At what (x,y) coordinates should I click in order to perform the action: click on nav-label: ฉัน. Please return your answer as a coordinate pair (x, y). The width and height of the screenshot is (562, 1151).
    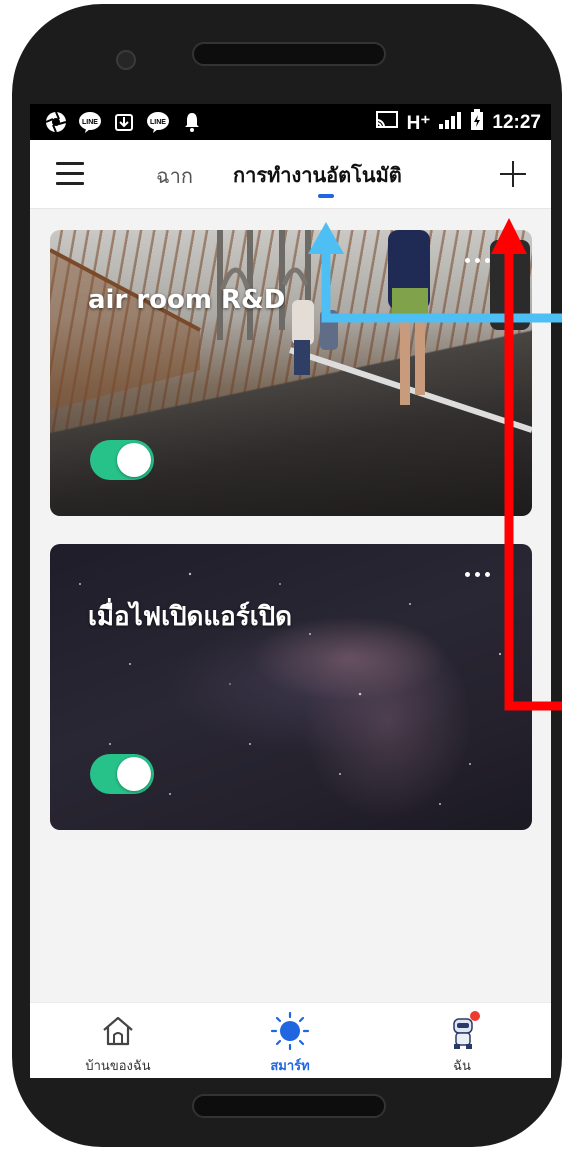
    Looking at the image, I should click on (462, 1066).